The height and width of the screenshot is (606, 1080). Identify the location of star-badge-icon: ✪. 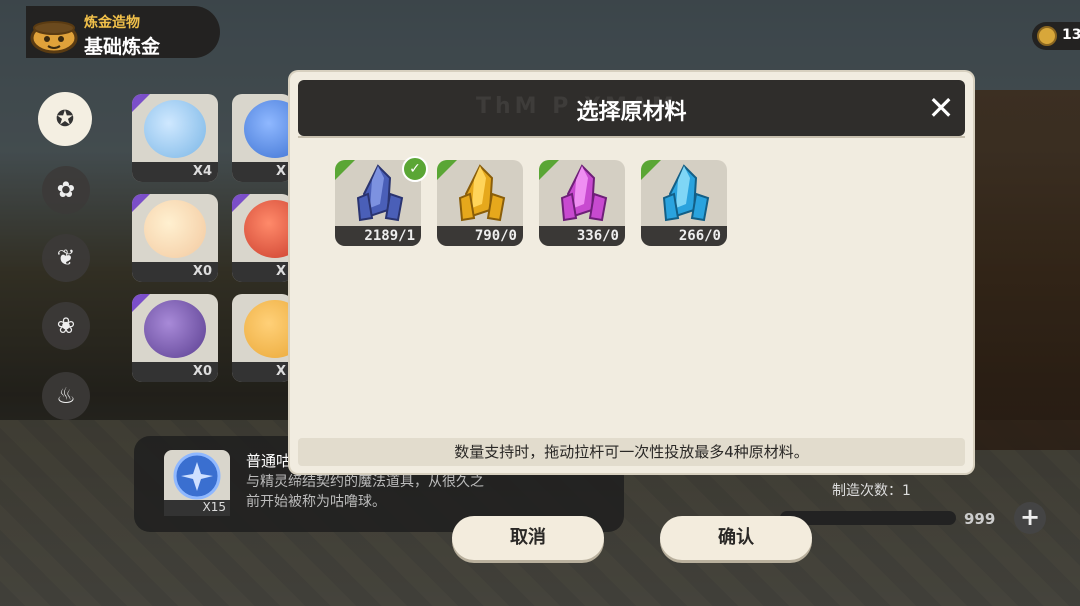
(65, 119).